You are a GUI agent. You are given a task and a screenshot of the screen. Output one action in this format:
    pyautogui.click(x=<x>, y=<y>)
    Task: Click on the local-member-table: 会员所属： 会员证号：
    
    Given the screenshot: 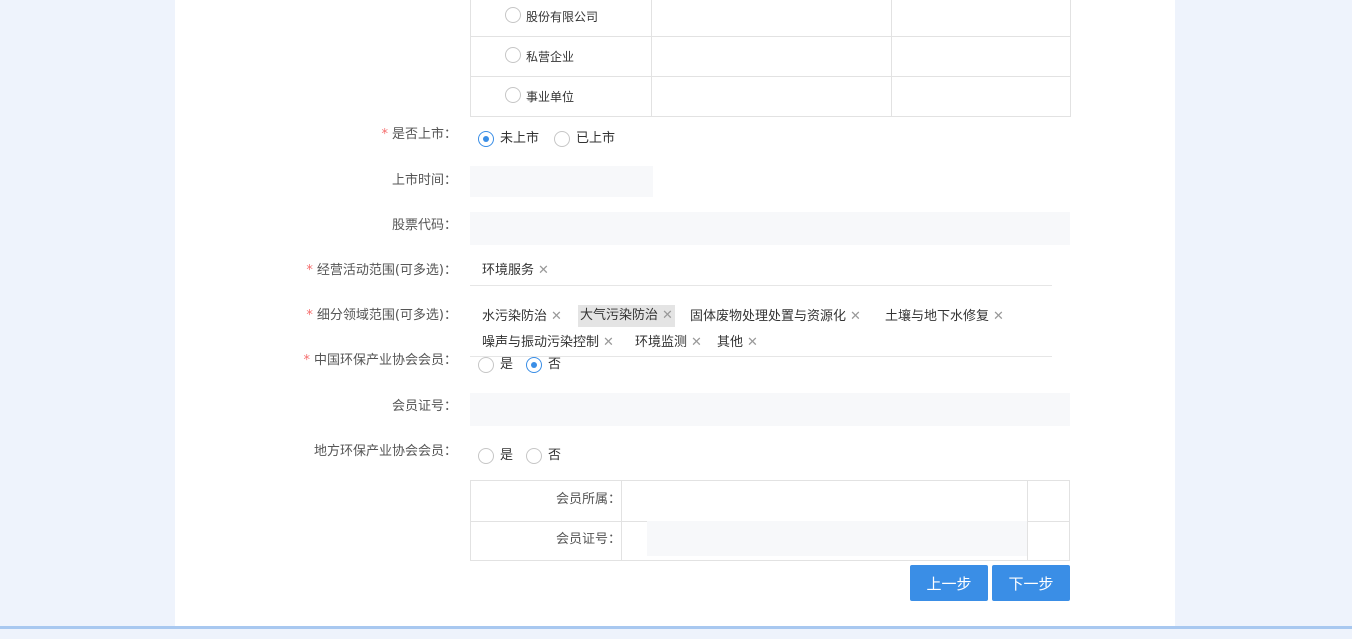 What is the action you would take?
    pyautogui.click(x=770, y=520)
    